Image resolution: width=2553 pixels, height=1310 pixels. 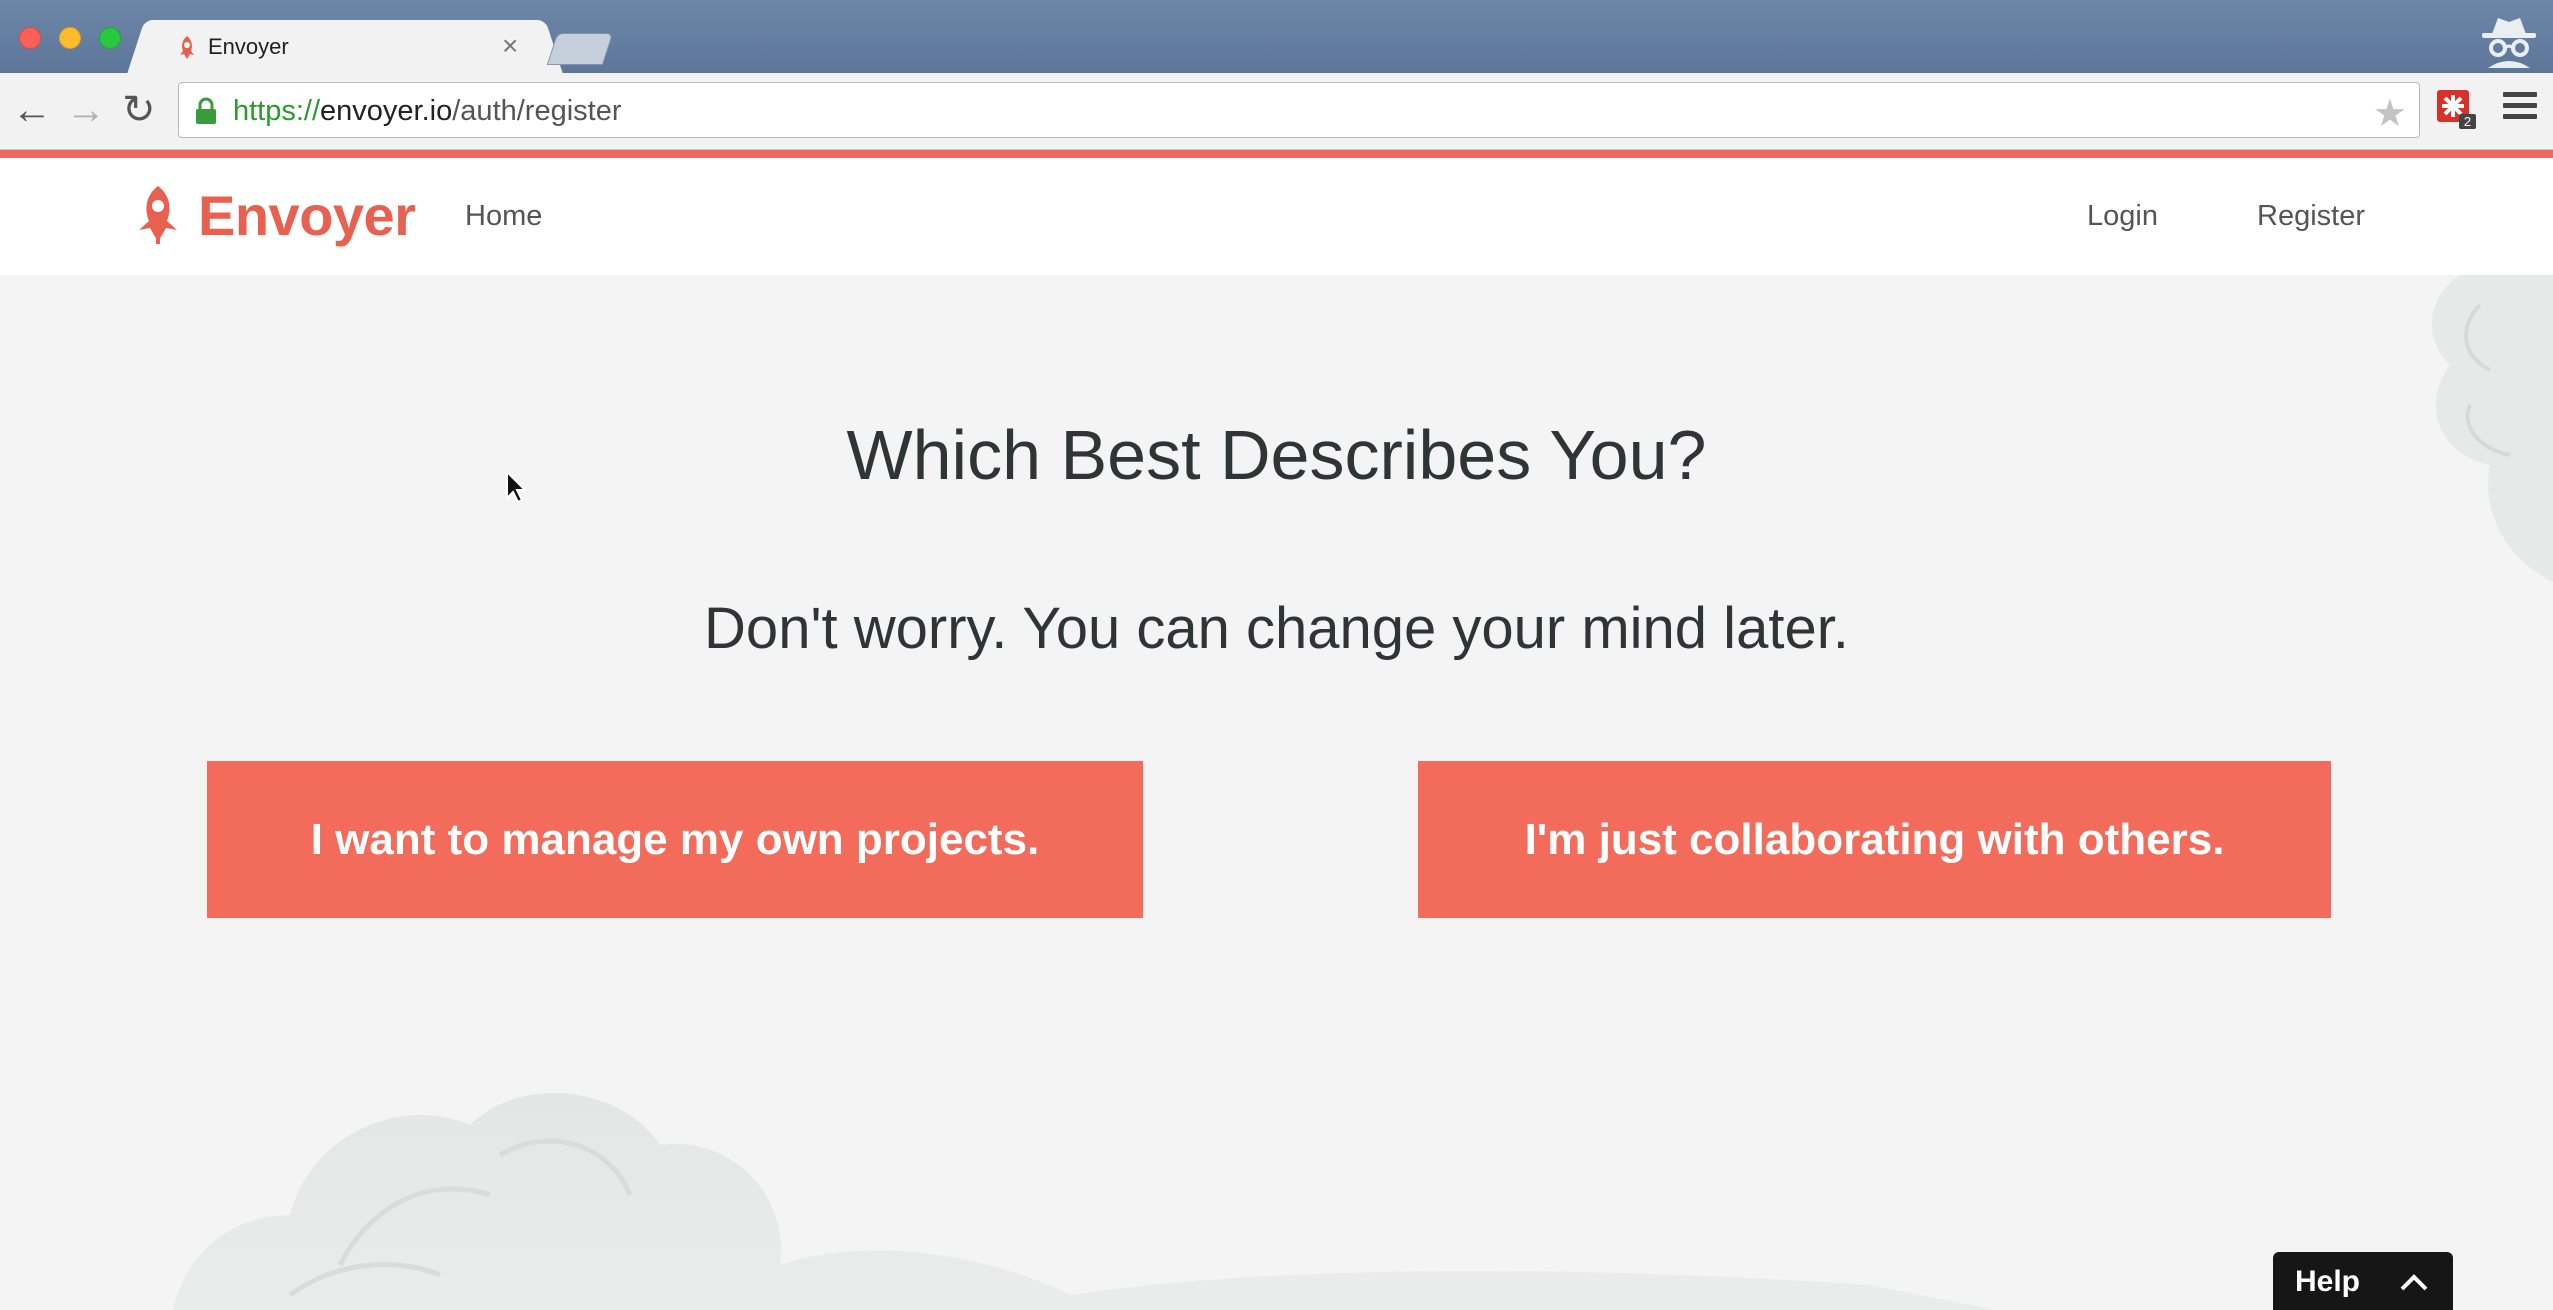 I want to click on nav-register-link: Register, so click(x=2311, y=216).